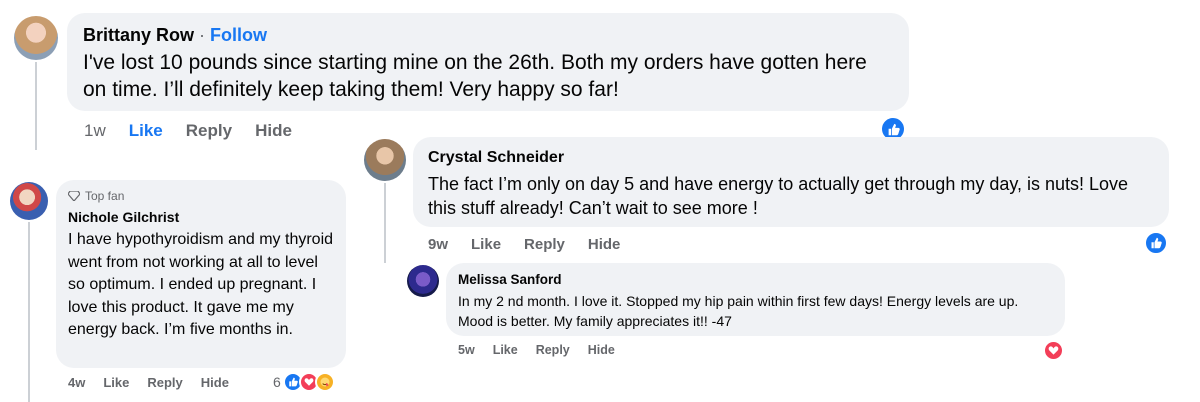  Describe the element at coordinates (201, 217) in the screenshot. I see `commenter-name: Nichole Gilchrist` at that location.